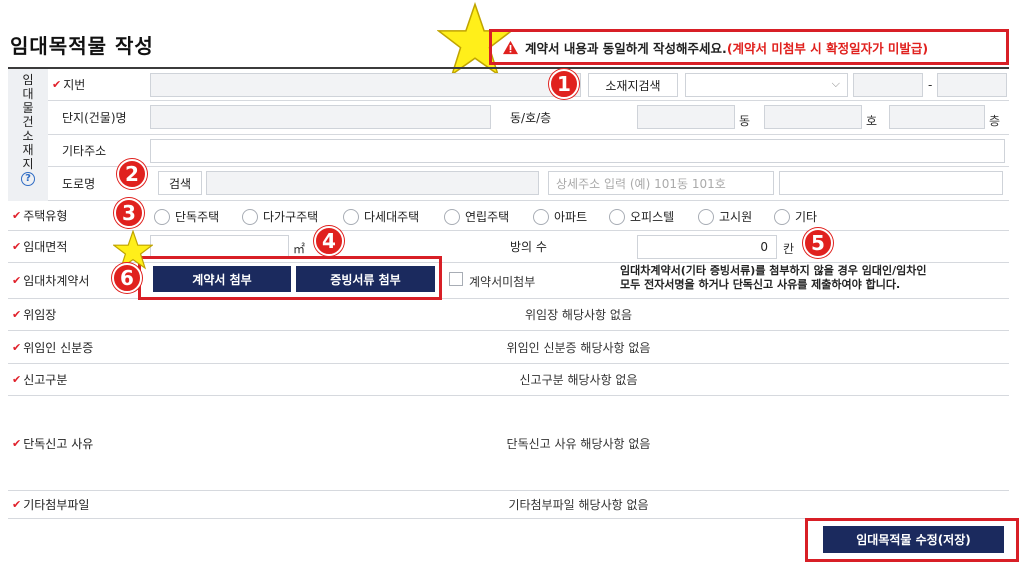 The height and width of the screenshot is (566, 1024). I want to click on other-attachments-label-wrap: ✔ 기타첨부파일, so click(50, 504).